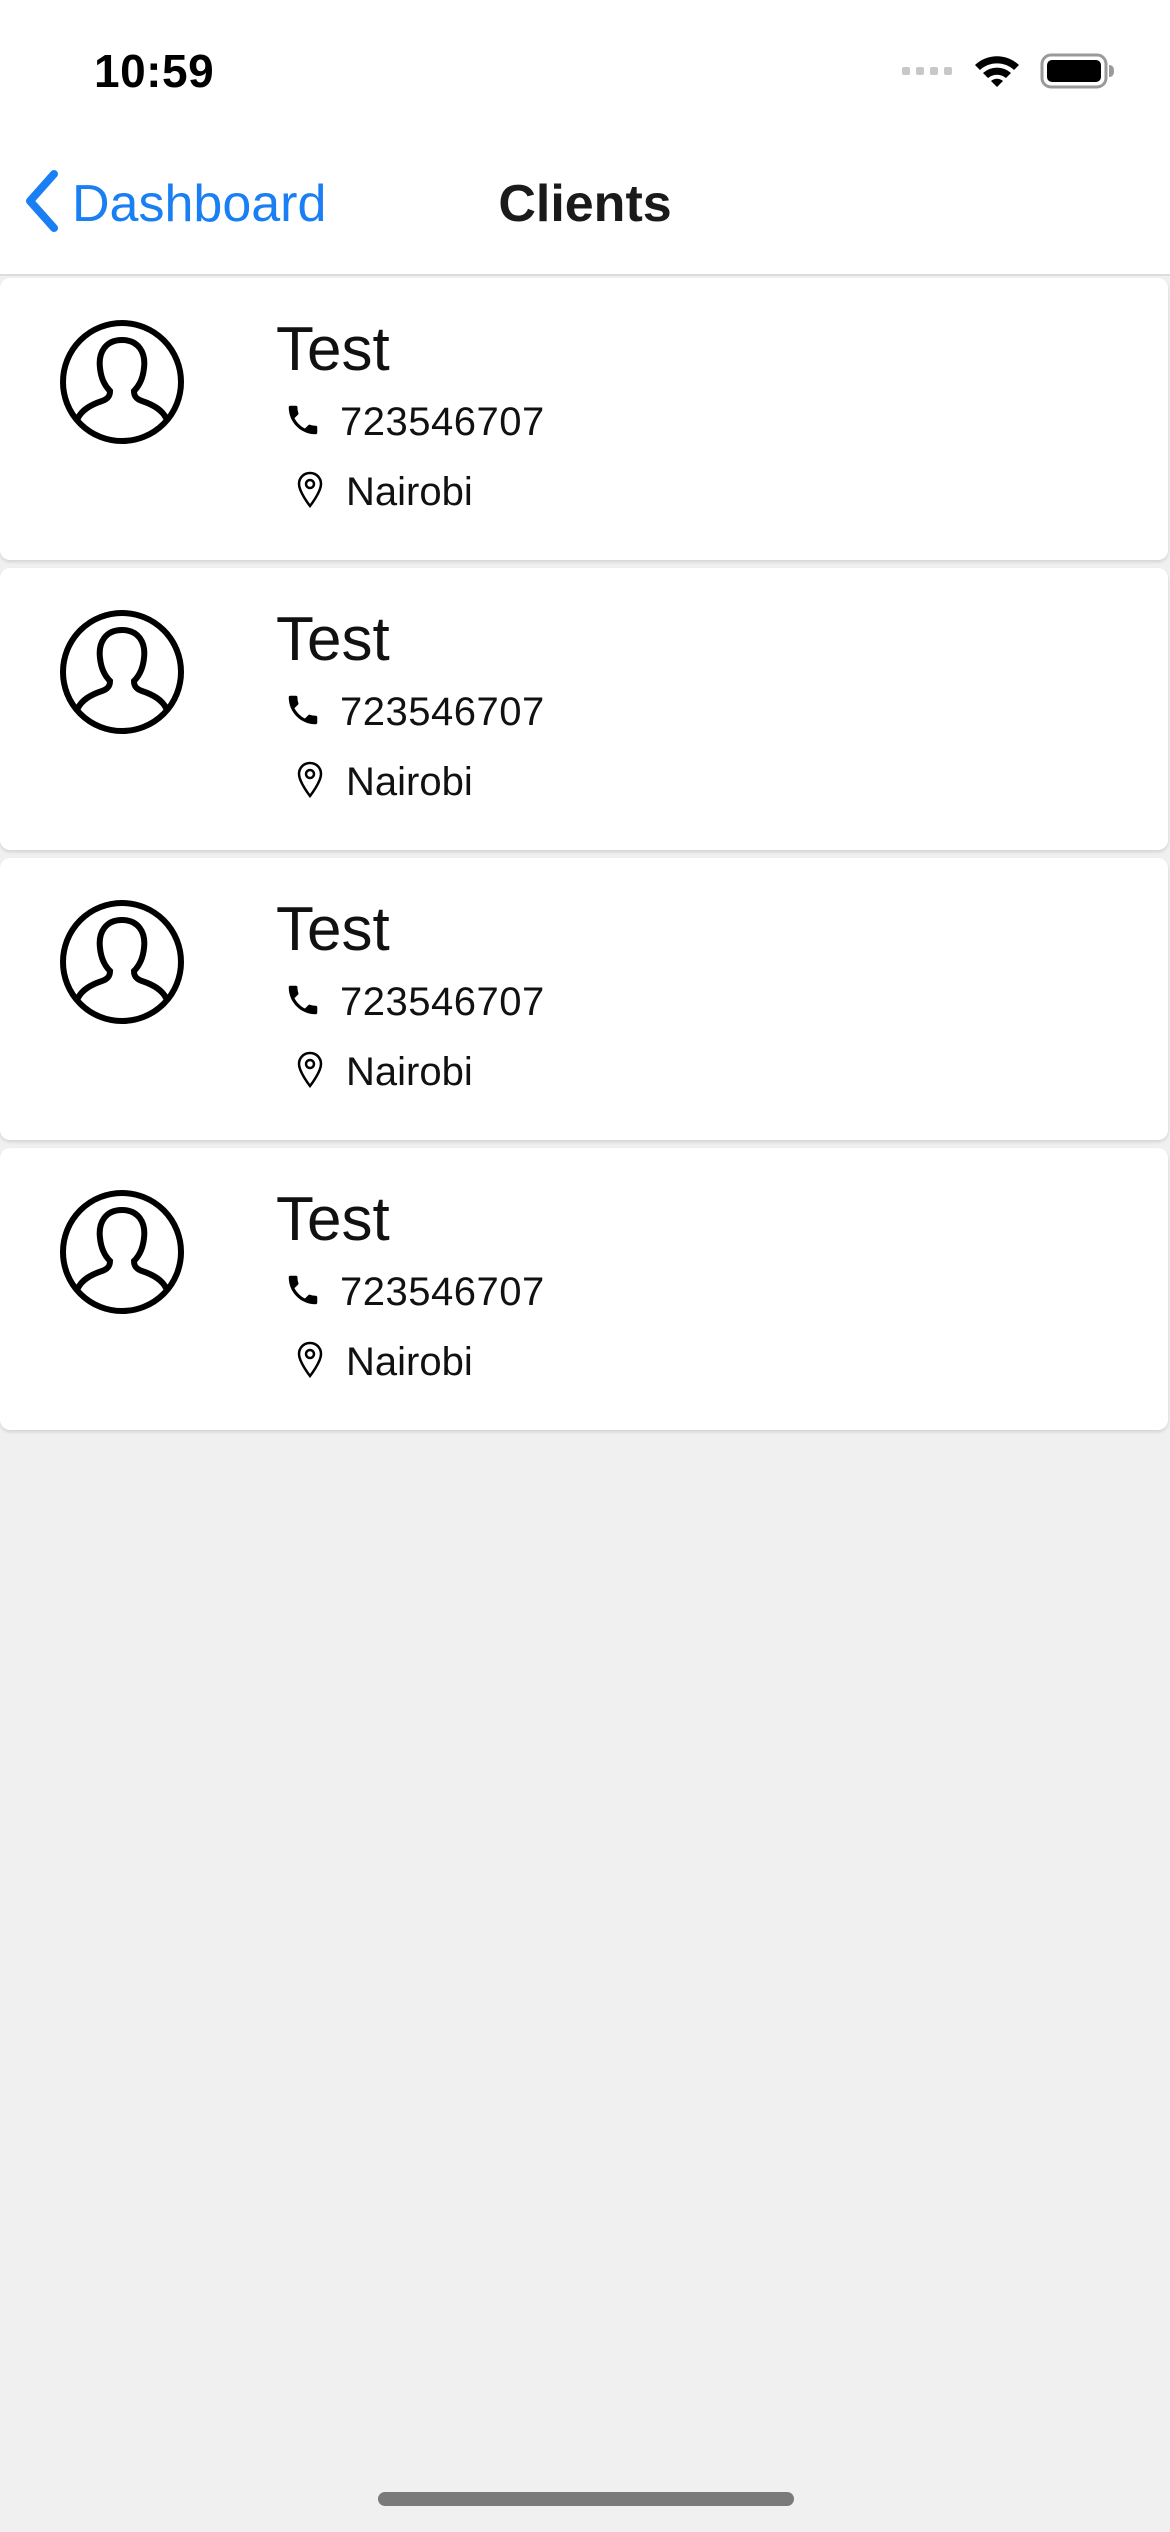 This screenshot has height=2532, width=1170. I want to click on navigation-bar: Dashboard Clients, so click(585, 208).